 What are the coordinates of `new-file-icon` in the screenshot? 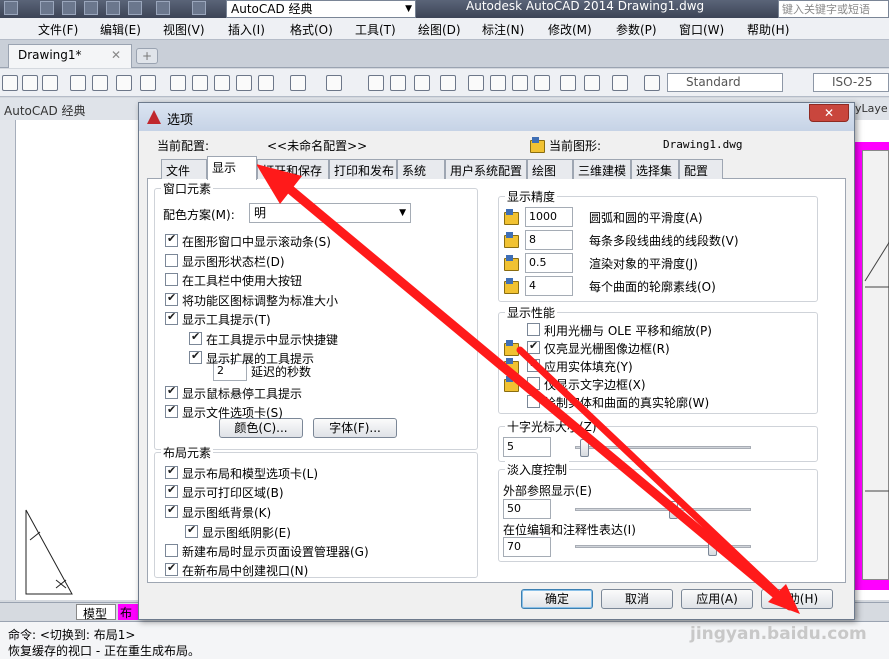 It's located at (47, 8).